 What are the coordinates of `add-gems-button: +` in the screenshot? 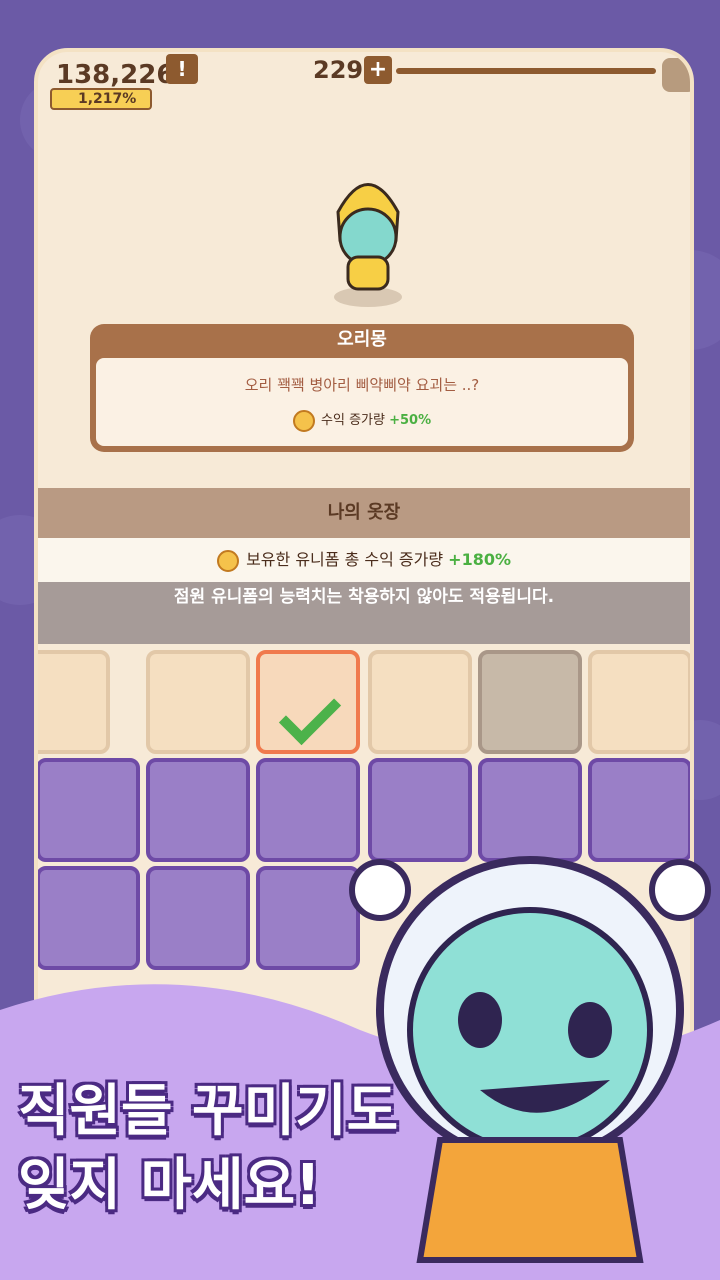 It's located at (378, 70).